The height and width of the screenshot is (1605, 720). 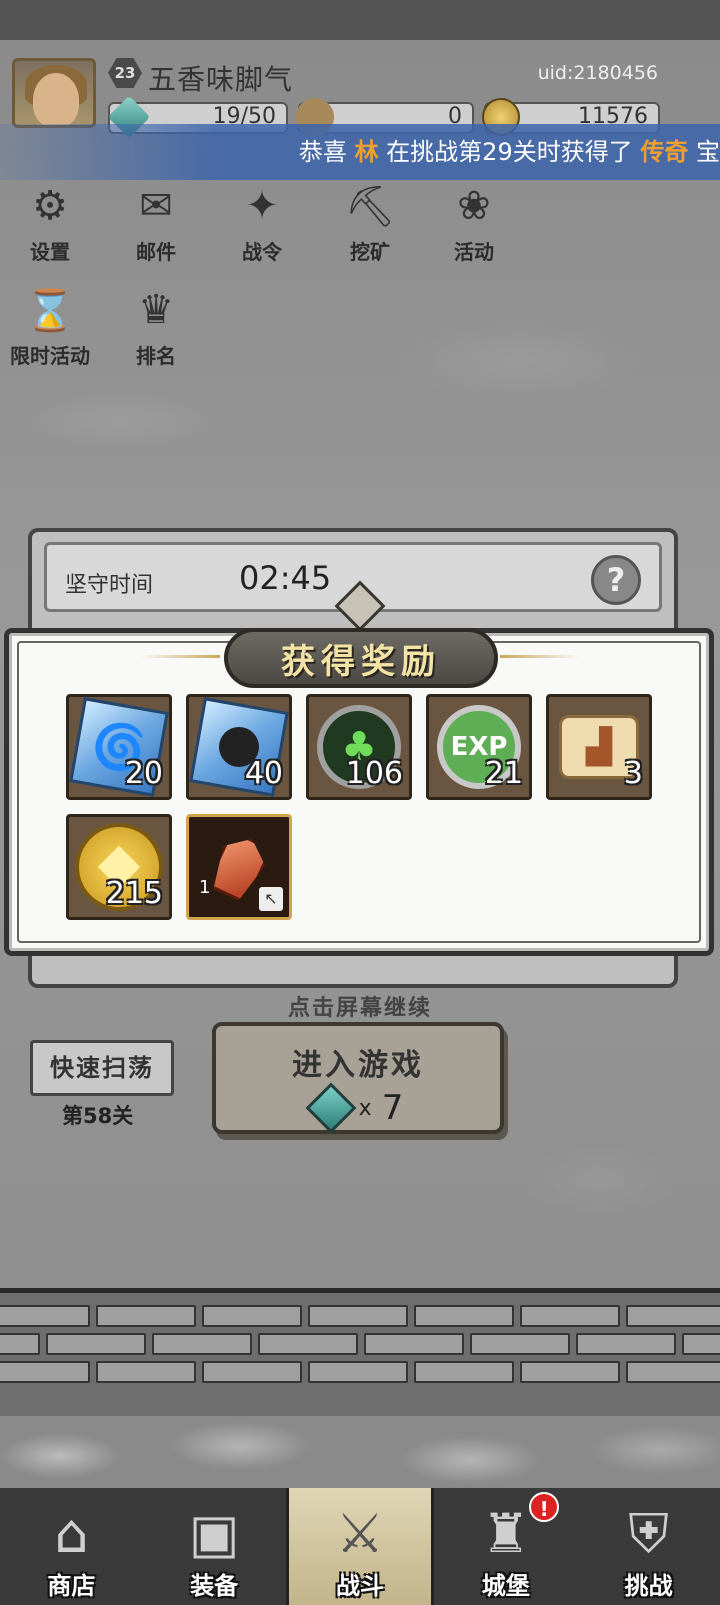 What do you see at coordinates (156, 206) in the screenshot?
I see `mail-icon: ✉` at bounding box center [156, 206].